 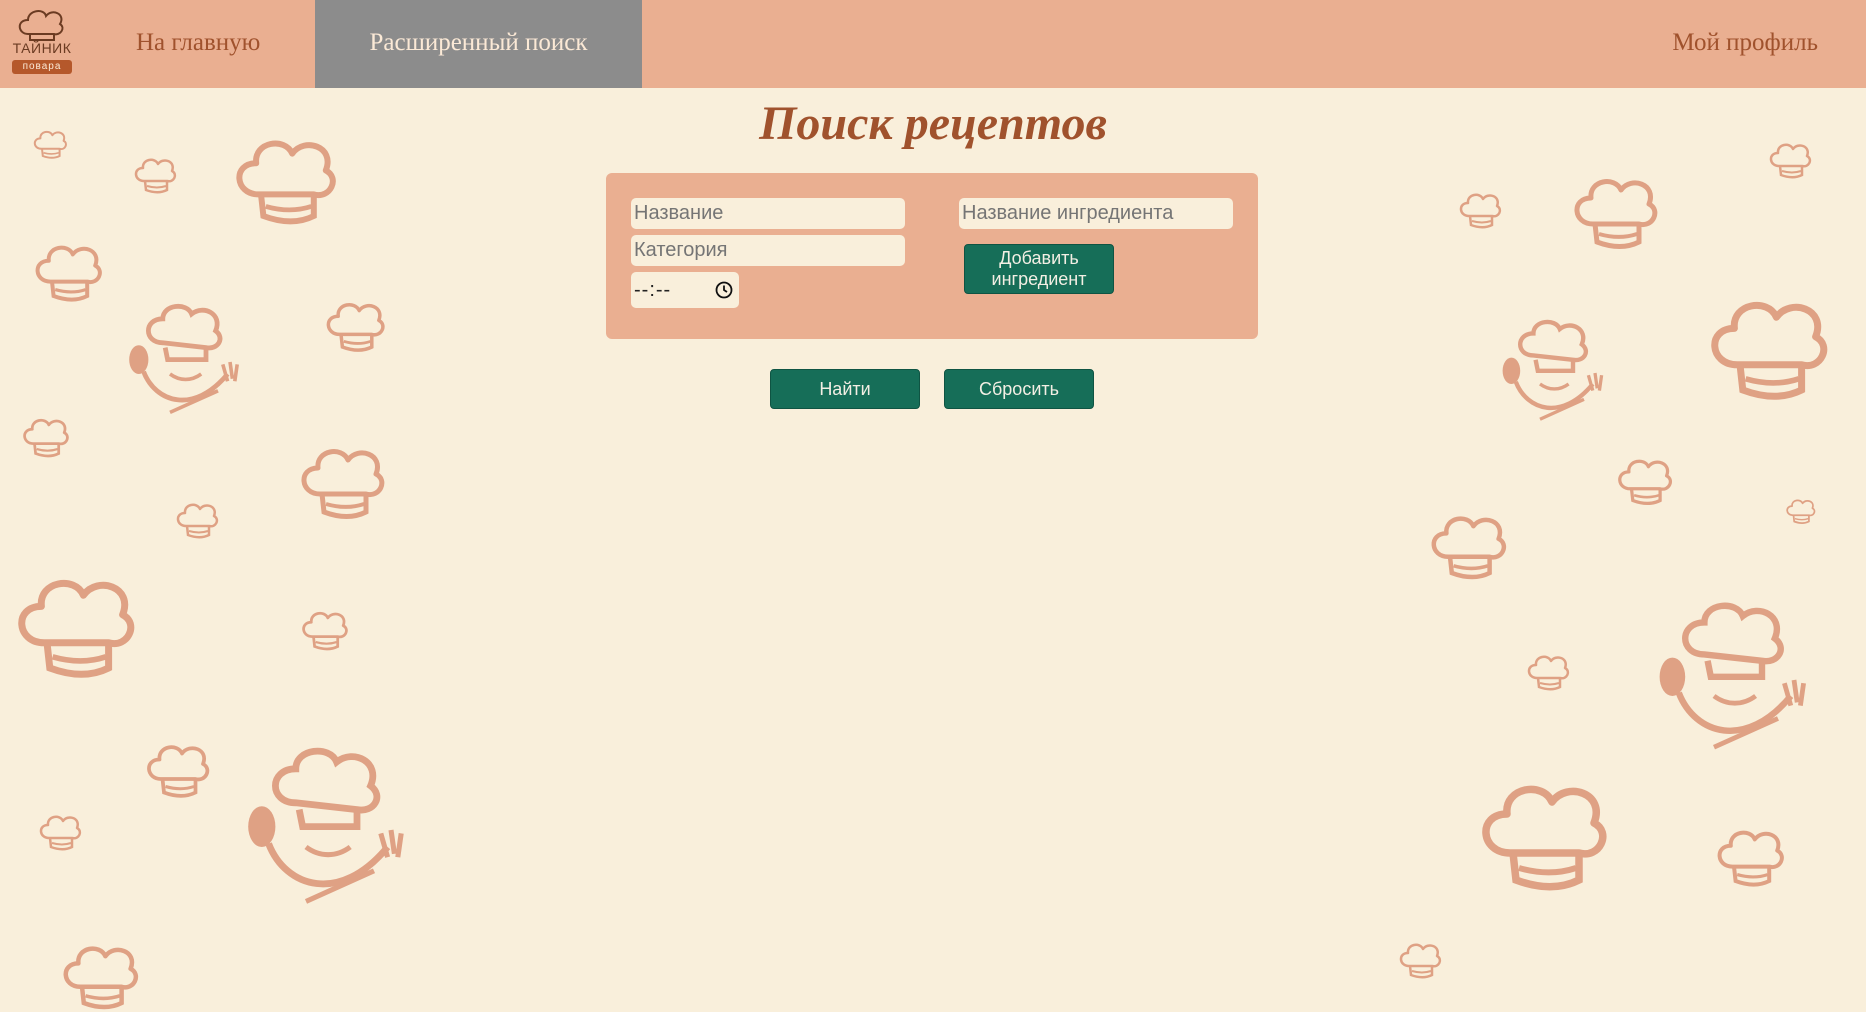 What do you see at coordinates (478, 44) in the screenshot?
I see `nav-advanced-search-tab: Расширенный поиск` at bounding box center [478, 44].